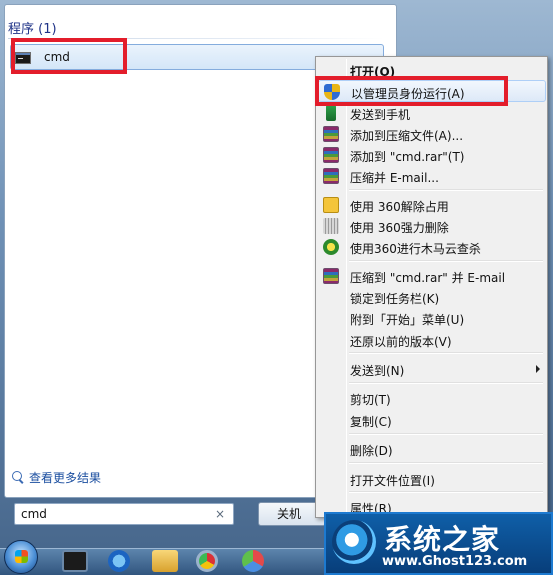 Image resolution: width=553 pixels, height=575 pixels. I want to click on menu-item-label: 发送到手机, so click(380, 115).